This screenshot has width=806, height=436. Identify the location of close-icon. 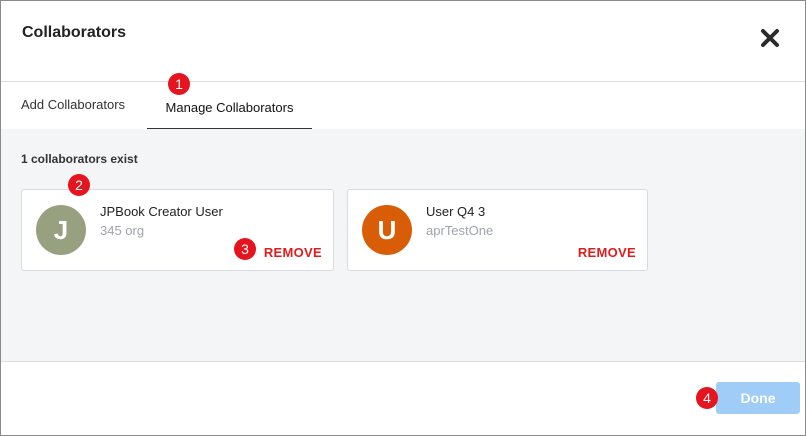
(770, 38).